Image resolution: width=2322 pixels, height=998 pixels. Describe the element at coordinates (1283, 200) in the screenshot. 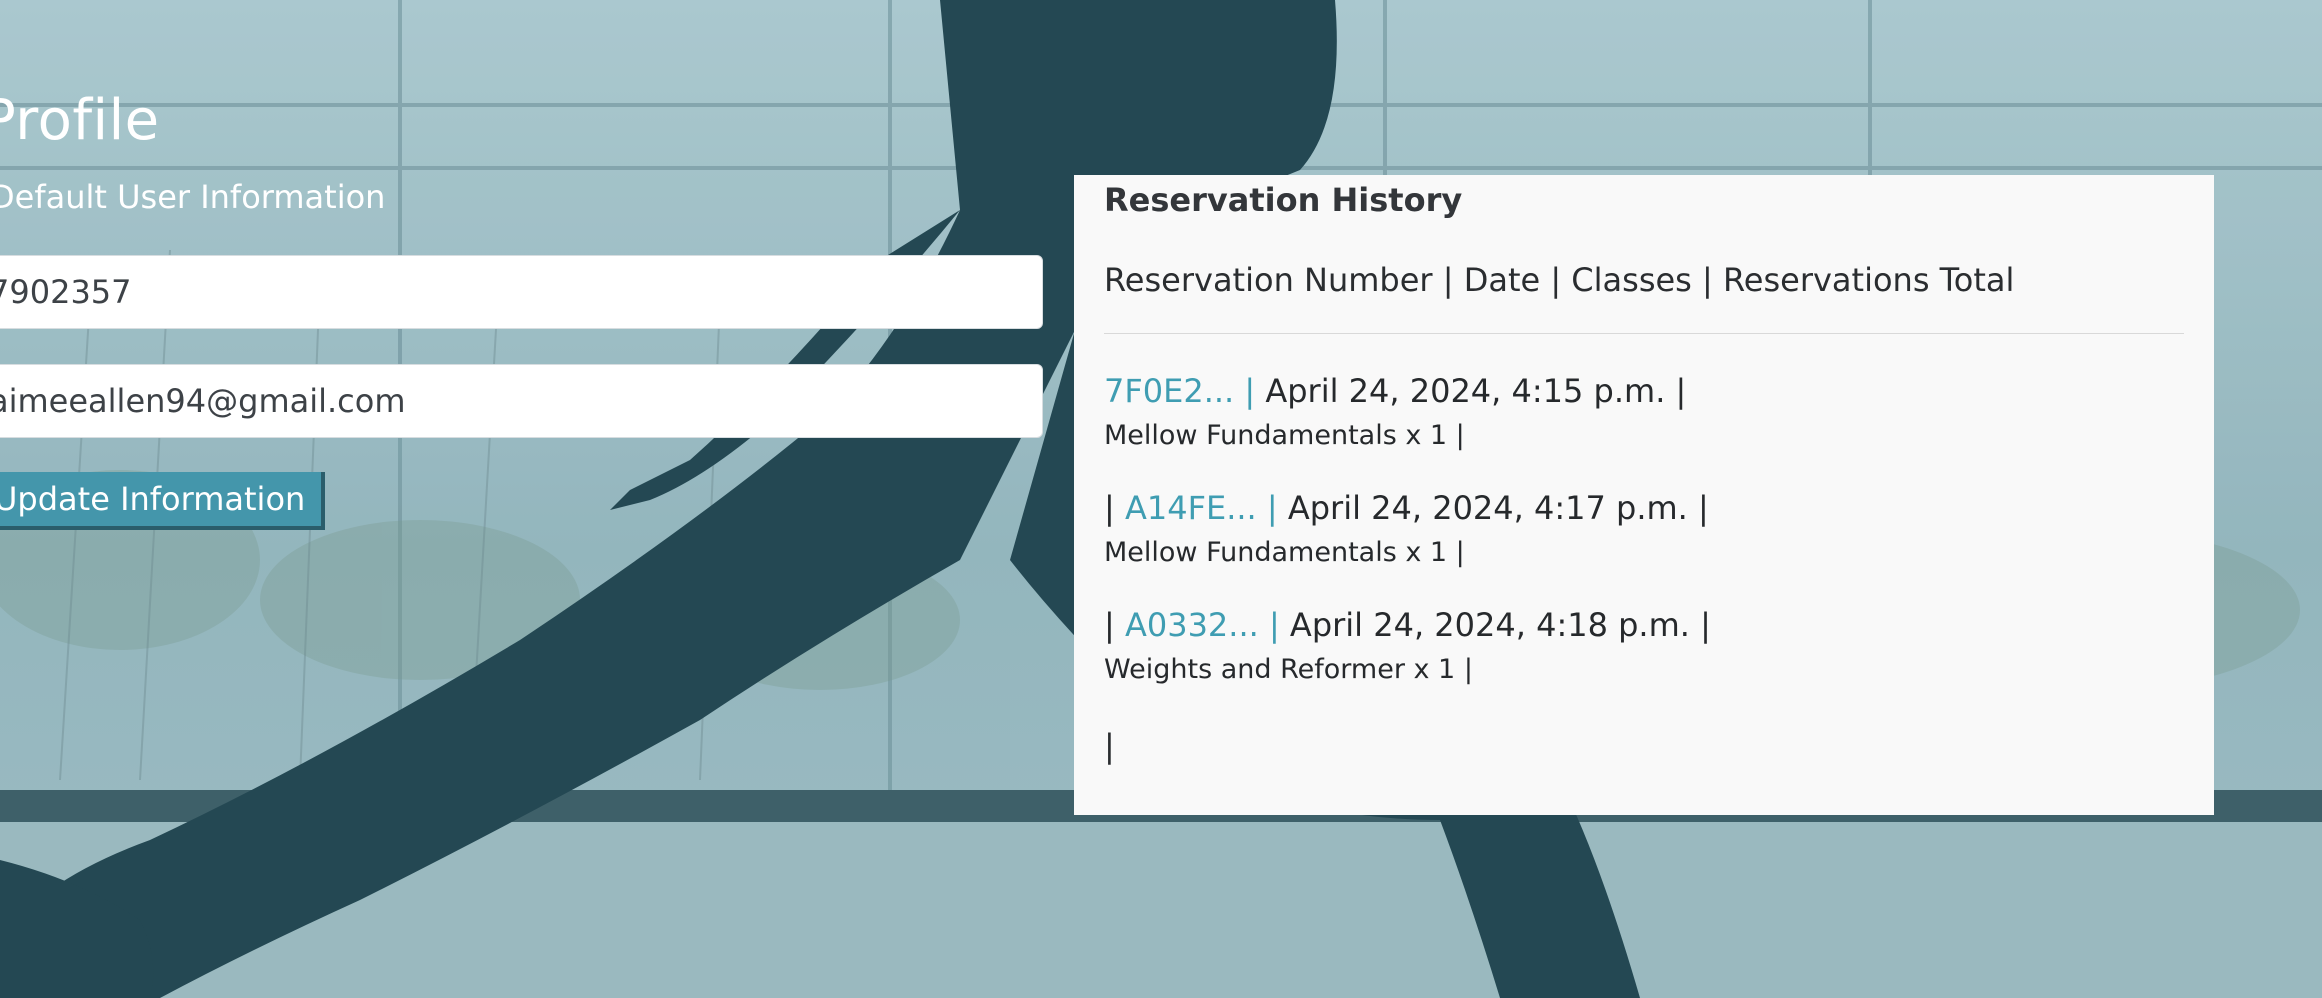

I see `reservation-history-title: Reservation History` at that location.